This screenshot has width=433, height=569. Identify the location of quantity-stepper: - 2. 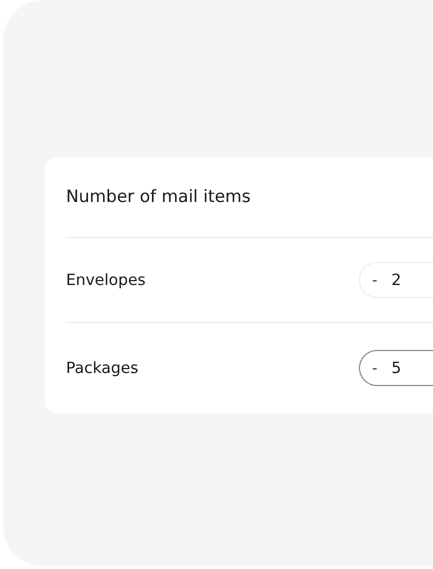
(396, 280).